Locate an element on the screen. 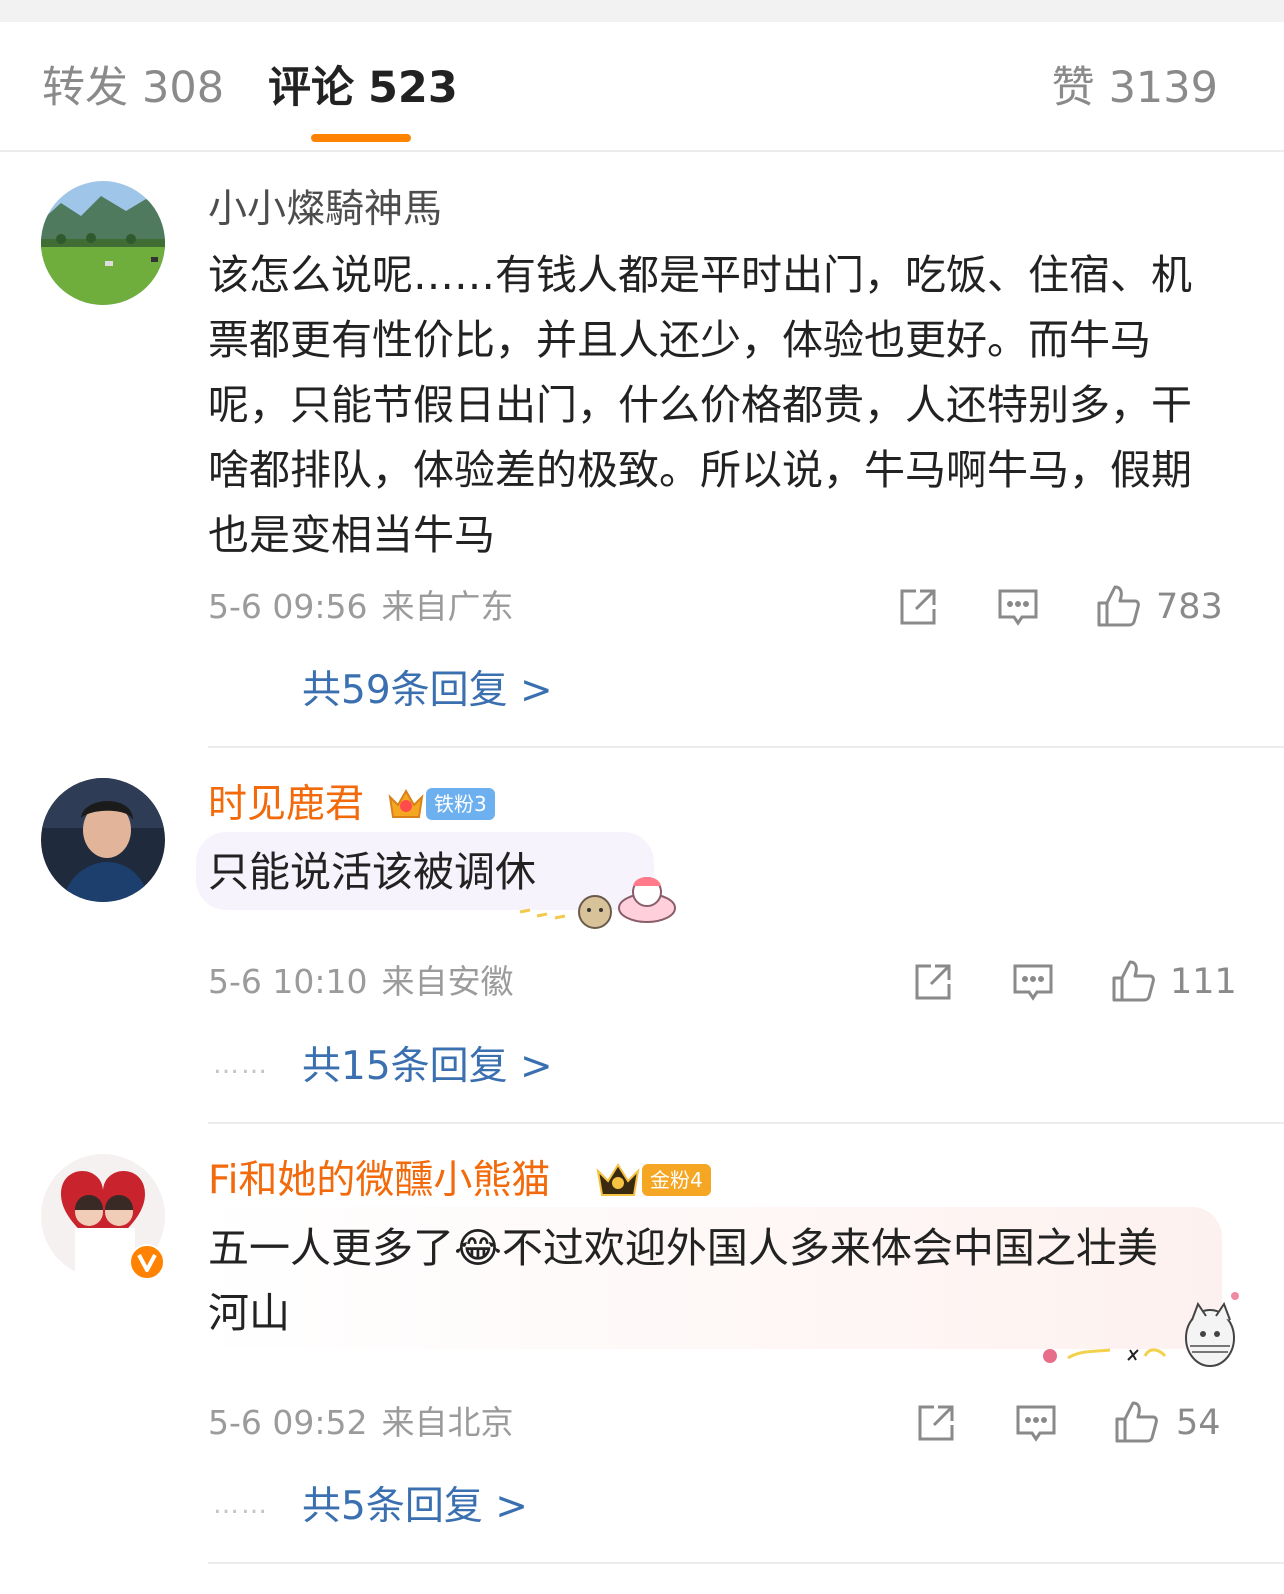 The image size is (1284, 1594). tab-repost-count: 308 is located at coordinates (183, 88).